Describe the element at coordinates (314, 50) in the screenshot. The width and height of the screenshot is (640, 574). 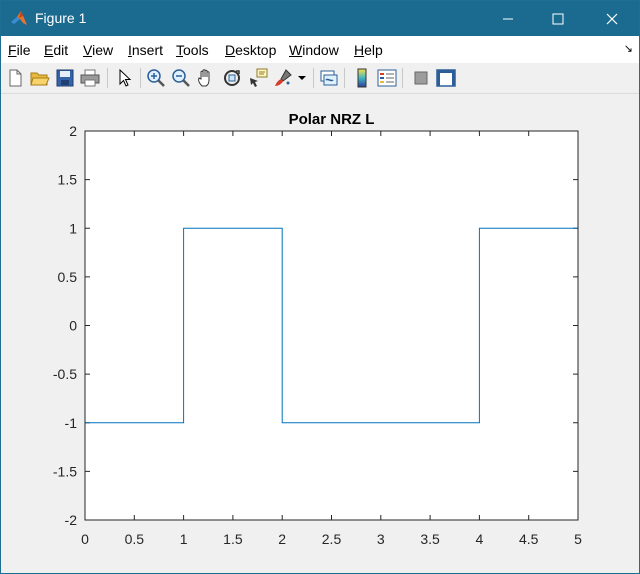
I see `menu-window: Window` at that location.